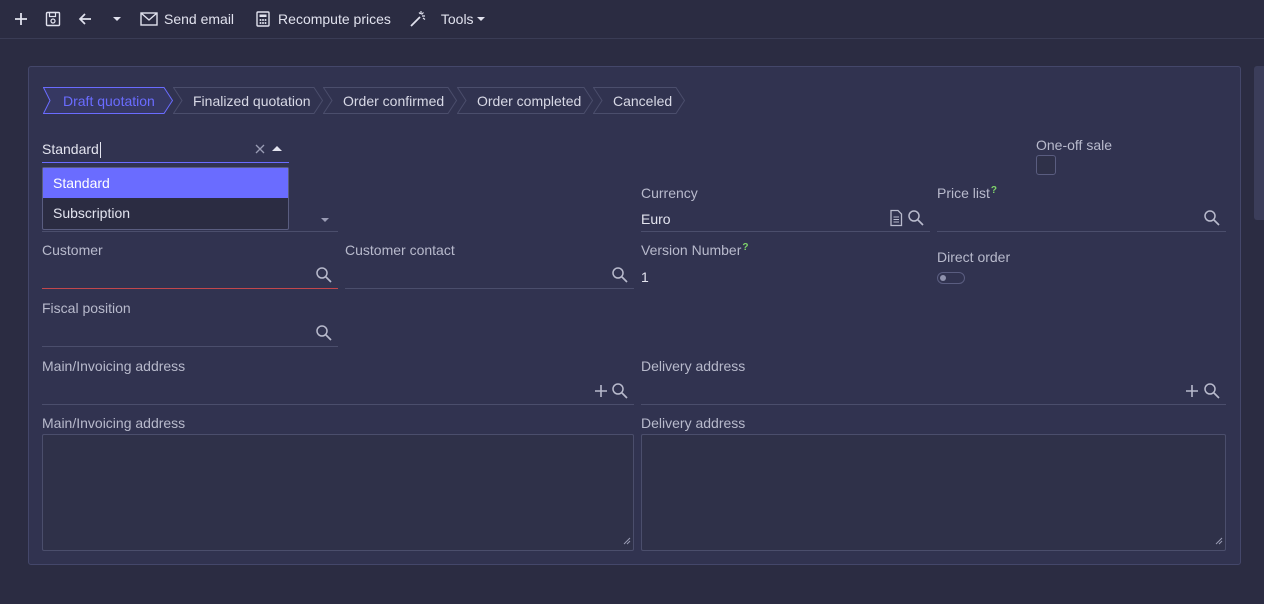 The height and width of the screenshot is (604, 1264). Describe the element at coordinates (100, 150) in the screenshot. I see `text-caret` at that location.